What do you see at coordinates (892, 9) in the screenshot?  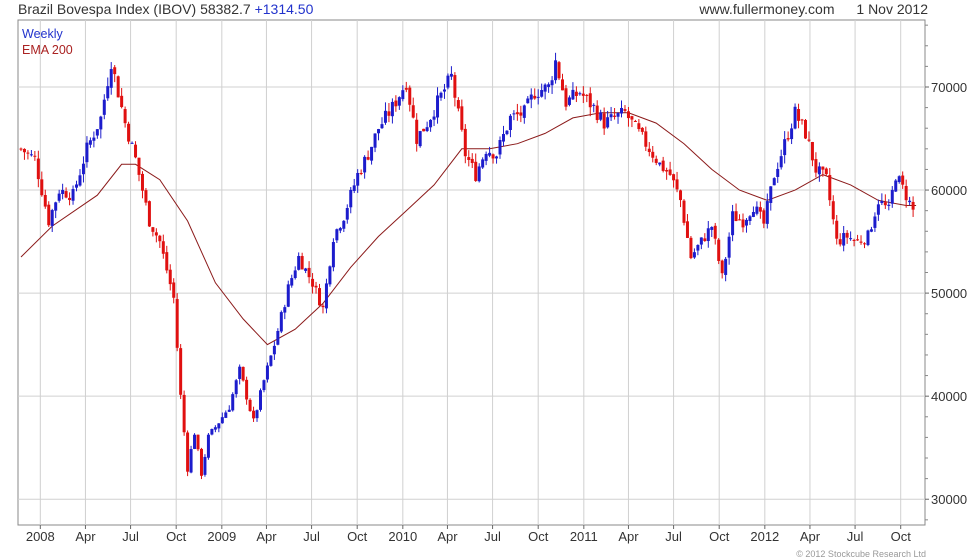 I see `chart-date: 1 Nov 2012` at bounding box center [892, 9].